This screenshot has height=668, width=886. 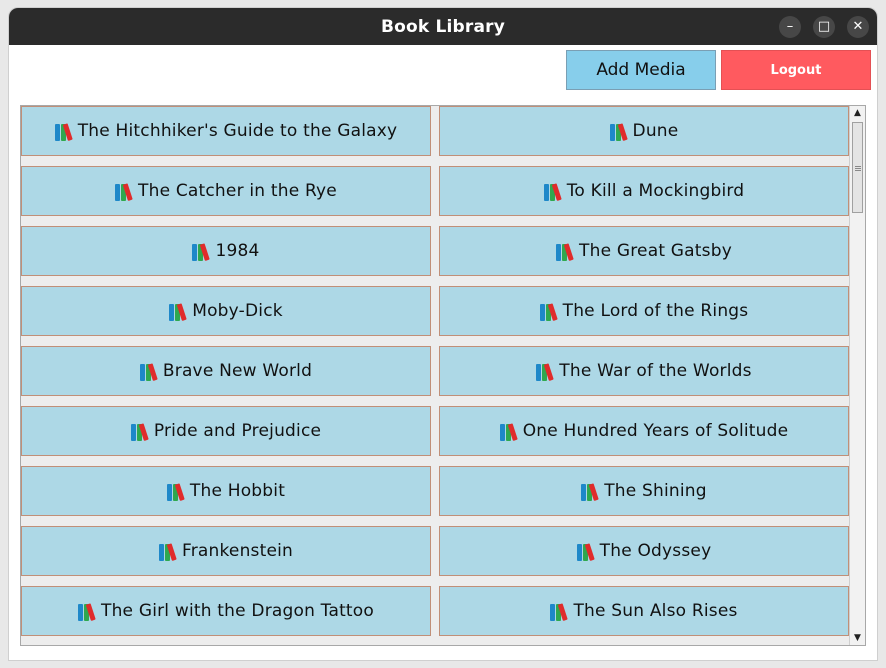 I want to click on book-button: One Hundred Years of Solitude, so click(x=644, y=431).